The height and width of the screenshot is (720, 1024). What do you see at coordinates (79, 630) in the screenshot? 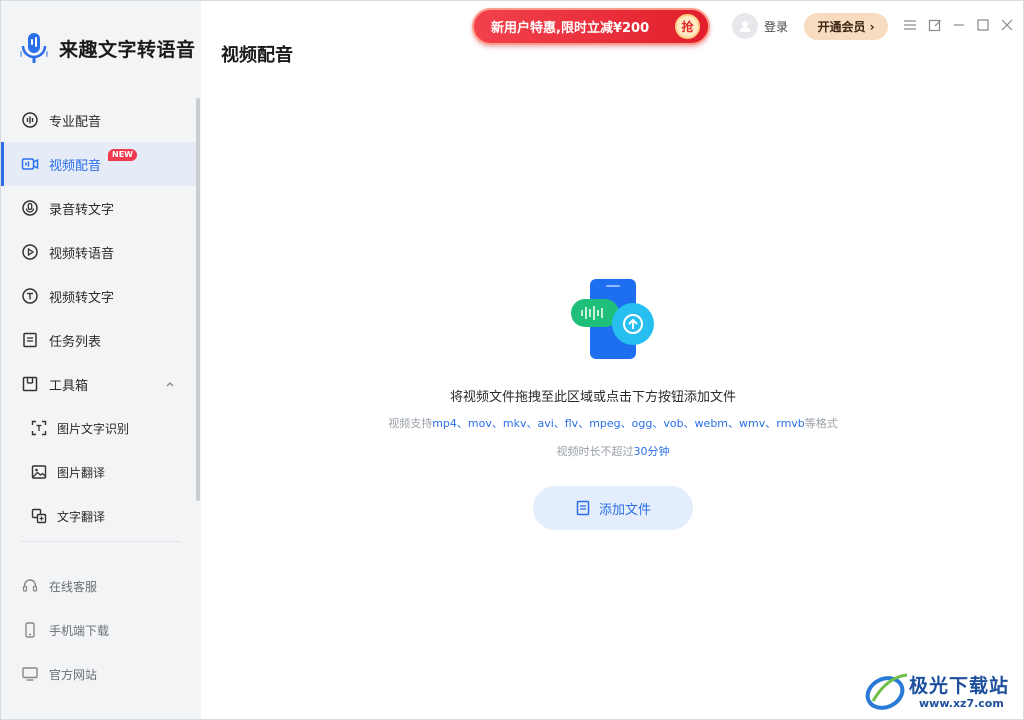
I see `sidebar-item-label: 手机端下载` at bounding box center [79, 630].